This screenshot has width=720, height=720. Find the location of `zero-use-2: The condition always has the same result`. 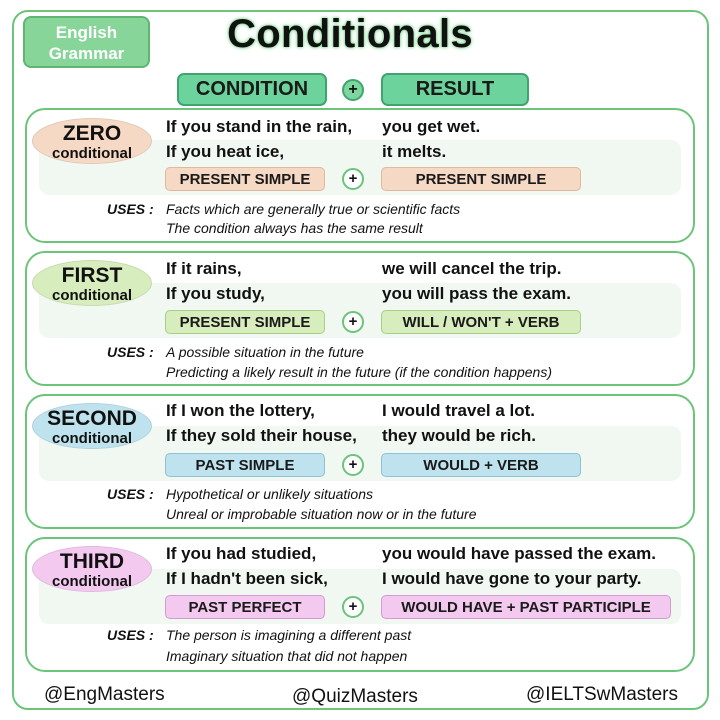

zero-use-2: The condition always has the same result is located at coordinates (294, 228).